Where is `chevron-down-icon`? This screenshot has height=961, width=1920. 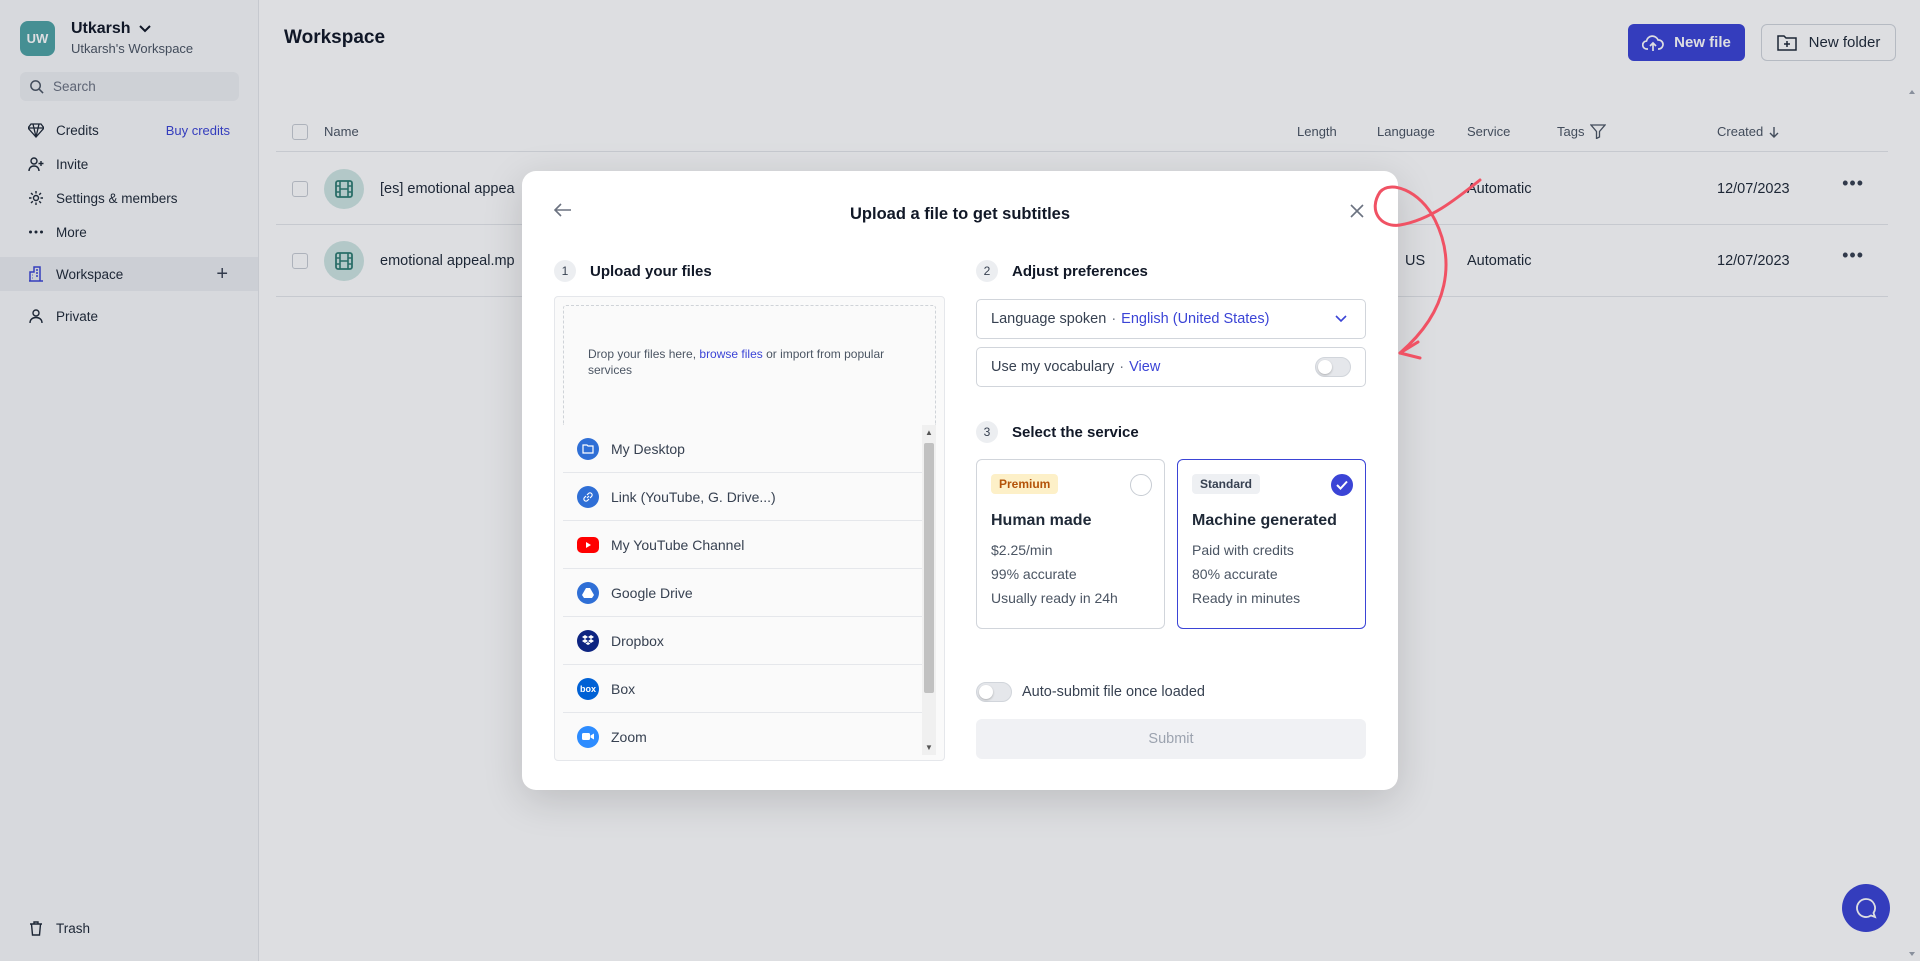
chevron-down-icon is located at coordinates (1341, 319).